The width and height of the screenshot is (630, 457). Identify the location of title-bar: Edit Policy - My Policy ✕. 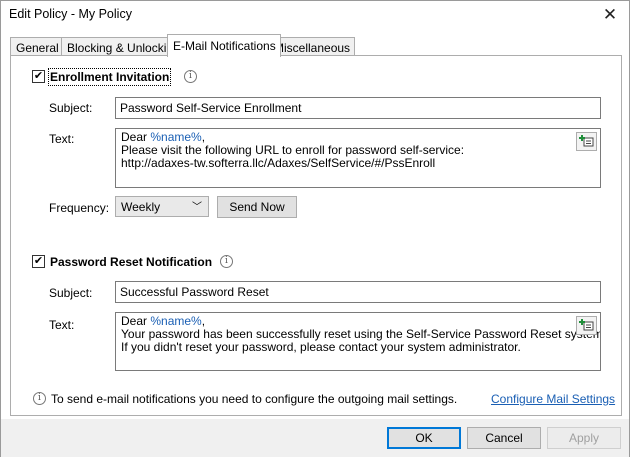
(315, 15).